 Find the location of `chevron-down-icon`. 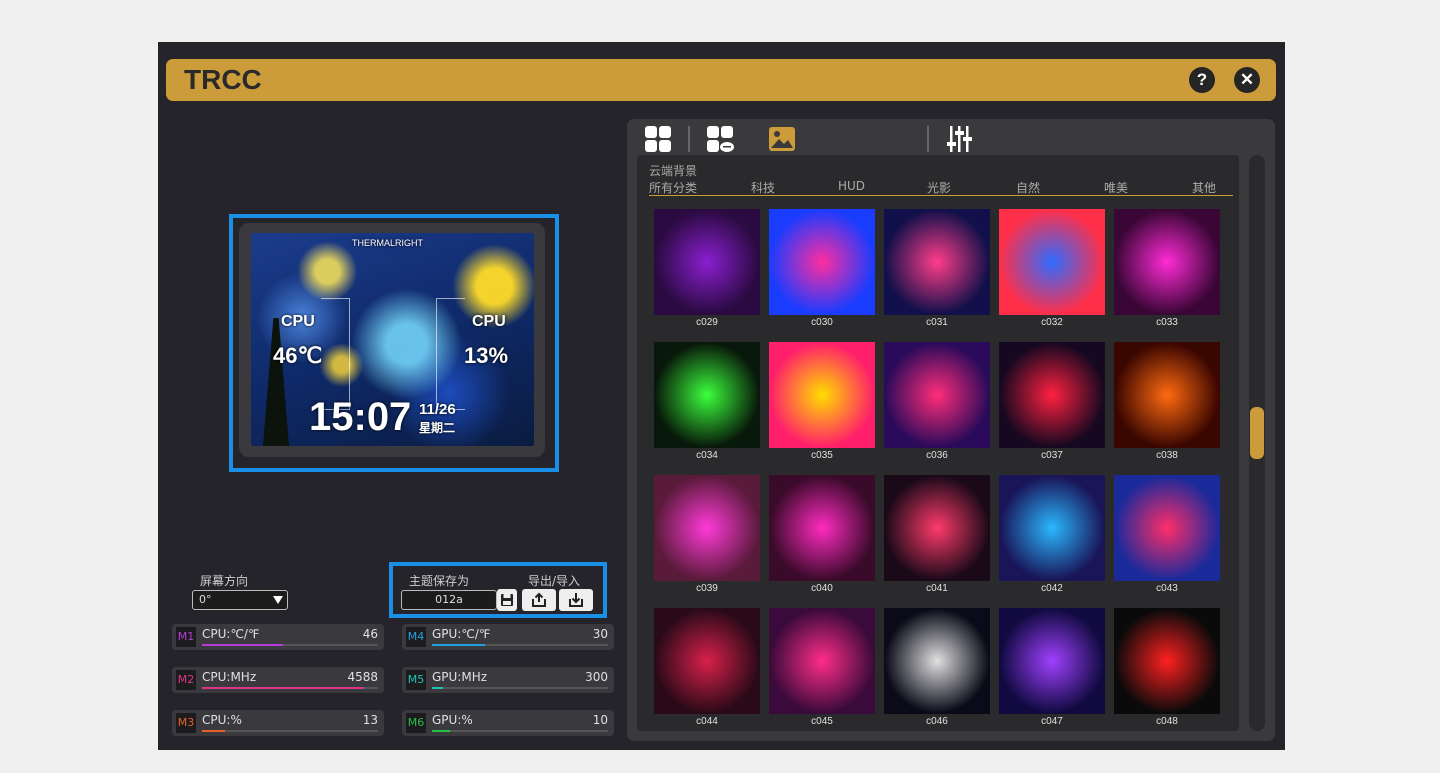

chevron-down-icon is located at coordinates (278, 600).